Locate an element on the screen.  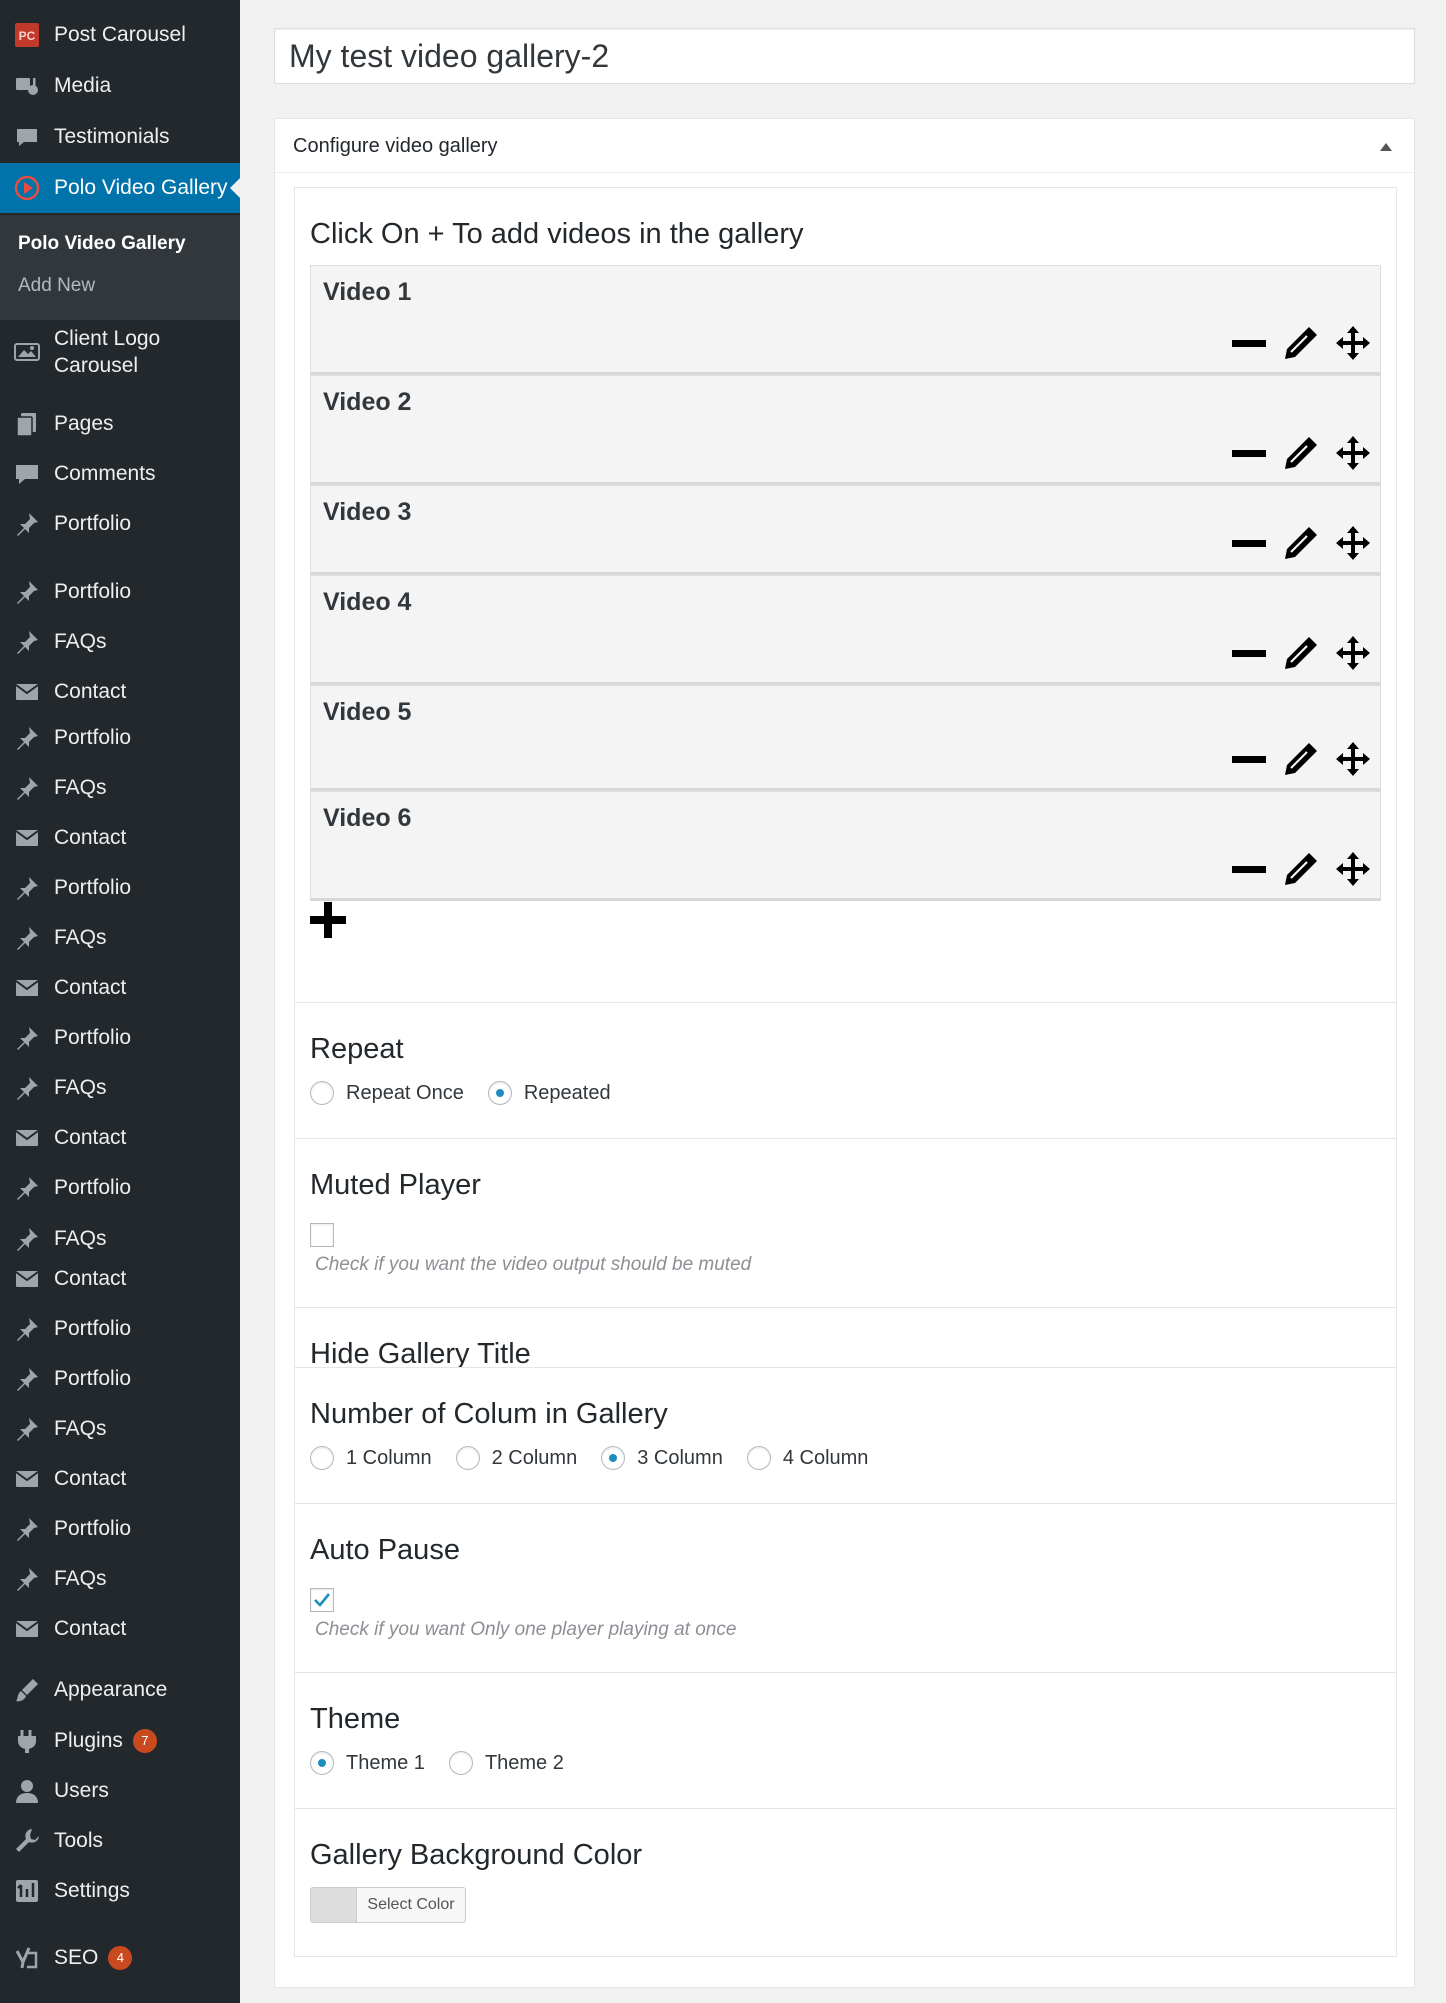
sidebar-item-label: FAQs is located at coordinates (80, 1087).